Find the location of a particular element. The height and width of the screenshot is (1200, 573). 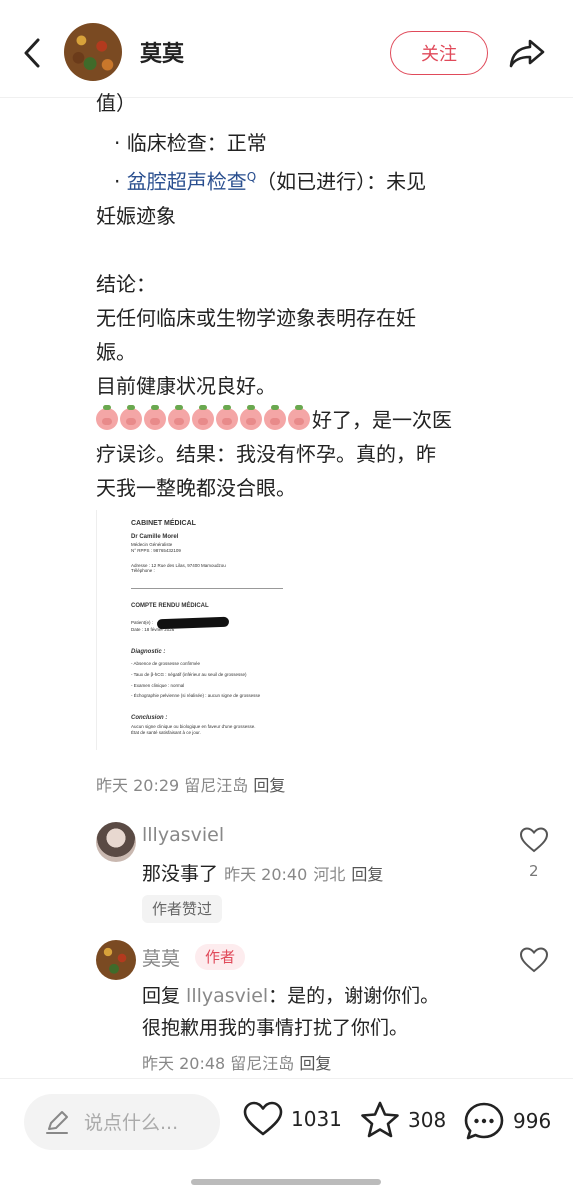

doc-divider is located at coordinates (207, 588).